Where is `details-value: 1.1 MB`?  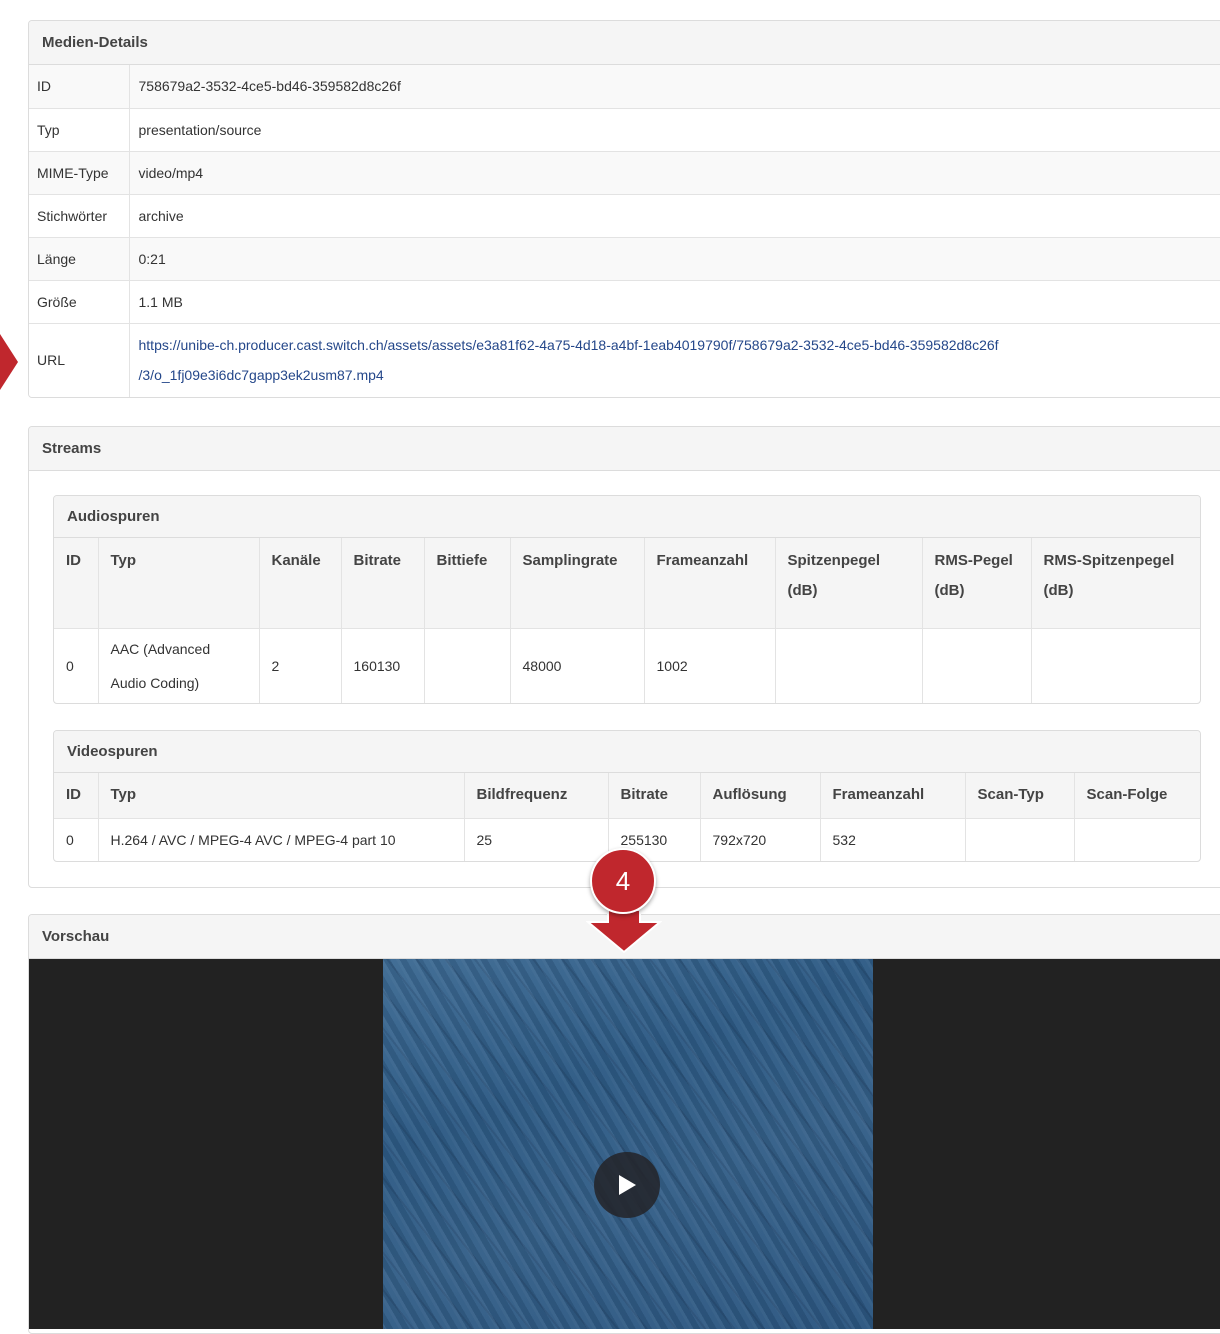
details-value: 1.1 MB is located at coordinates (674, 301).